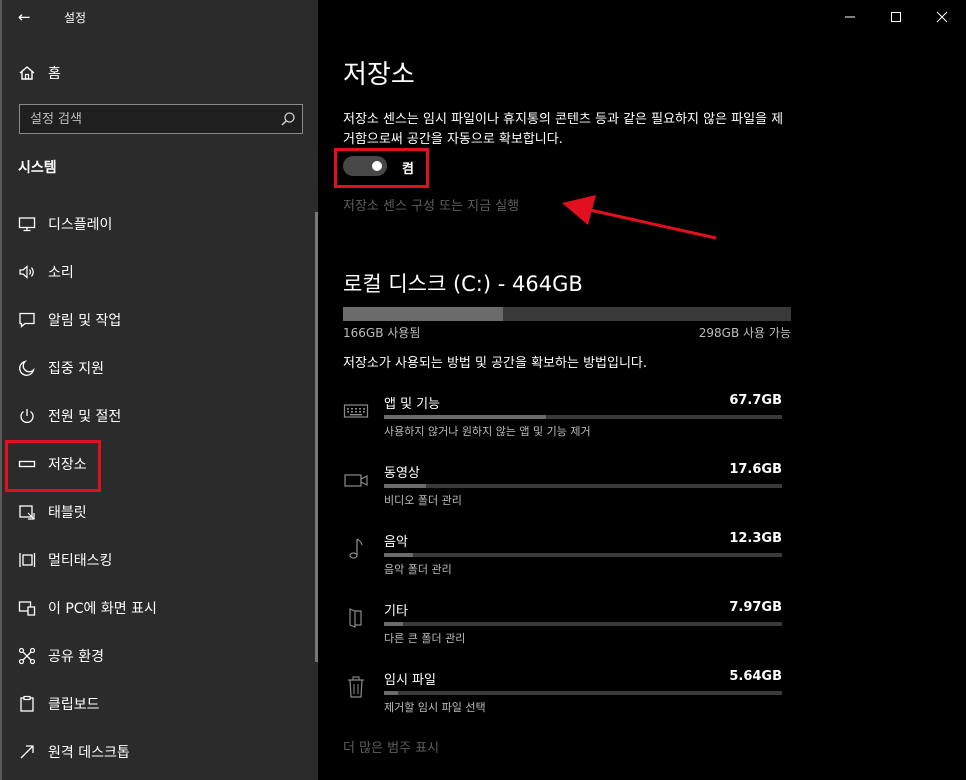 The width and height of the screenshot is (966, 780). What do you see at coordinates (27, 320) in the screenshot?
I see `notification-icon` at bounding box center [27, 320].